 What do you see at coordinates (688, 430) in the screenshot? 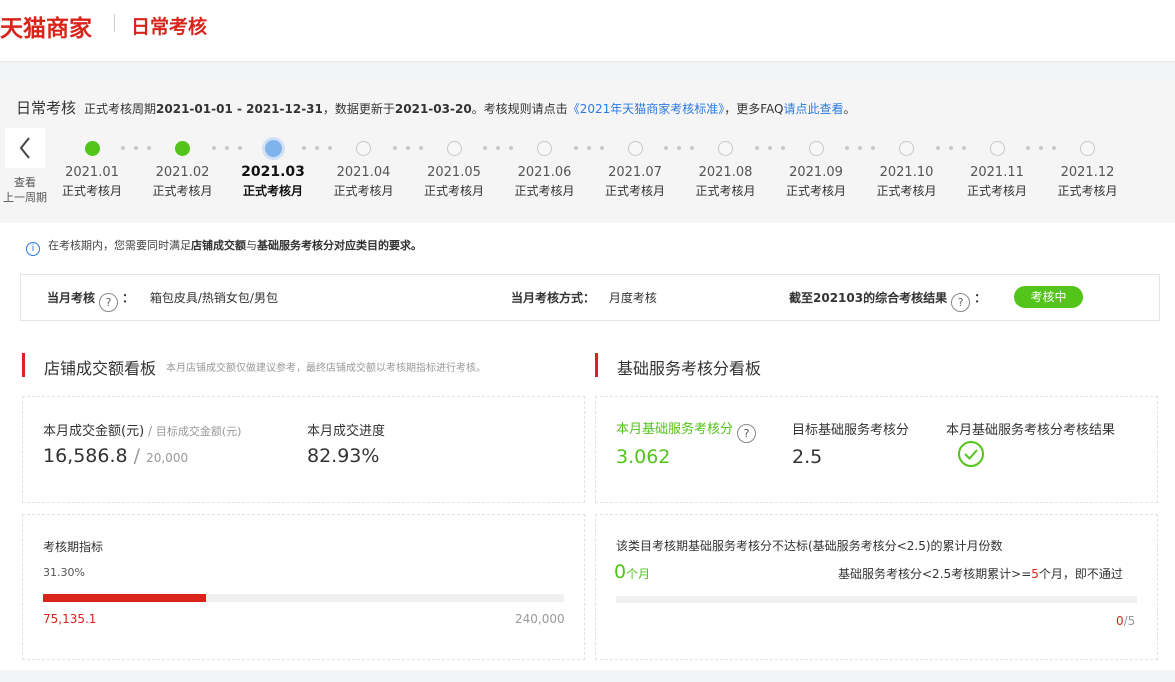
I see `service-score-label: 本月基础服务考核分?` at bounding box center [688, 430].